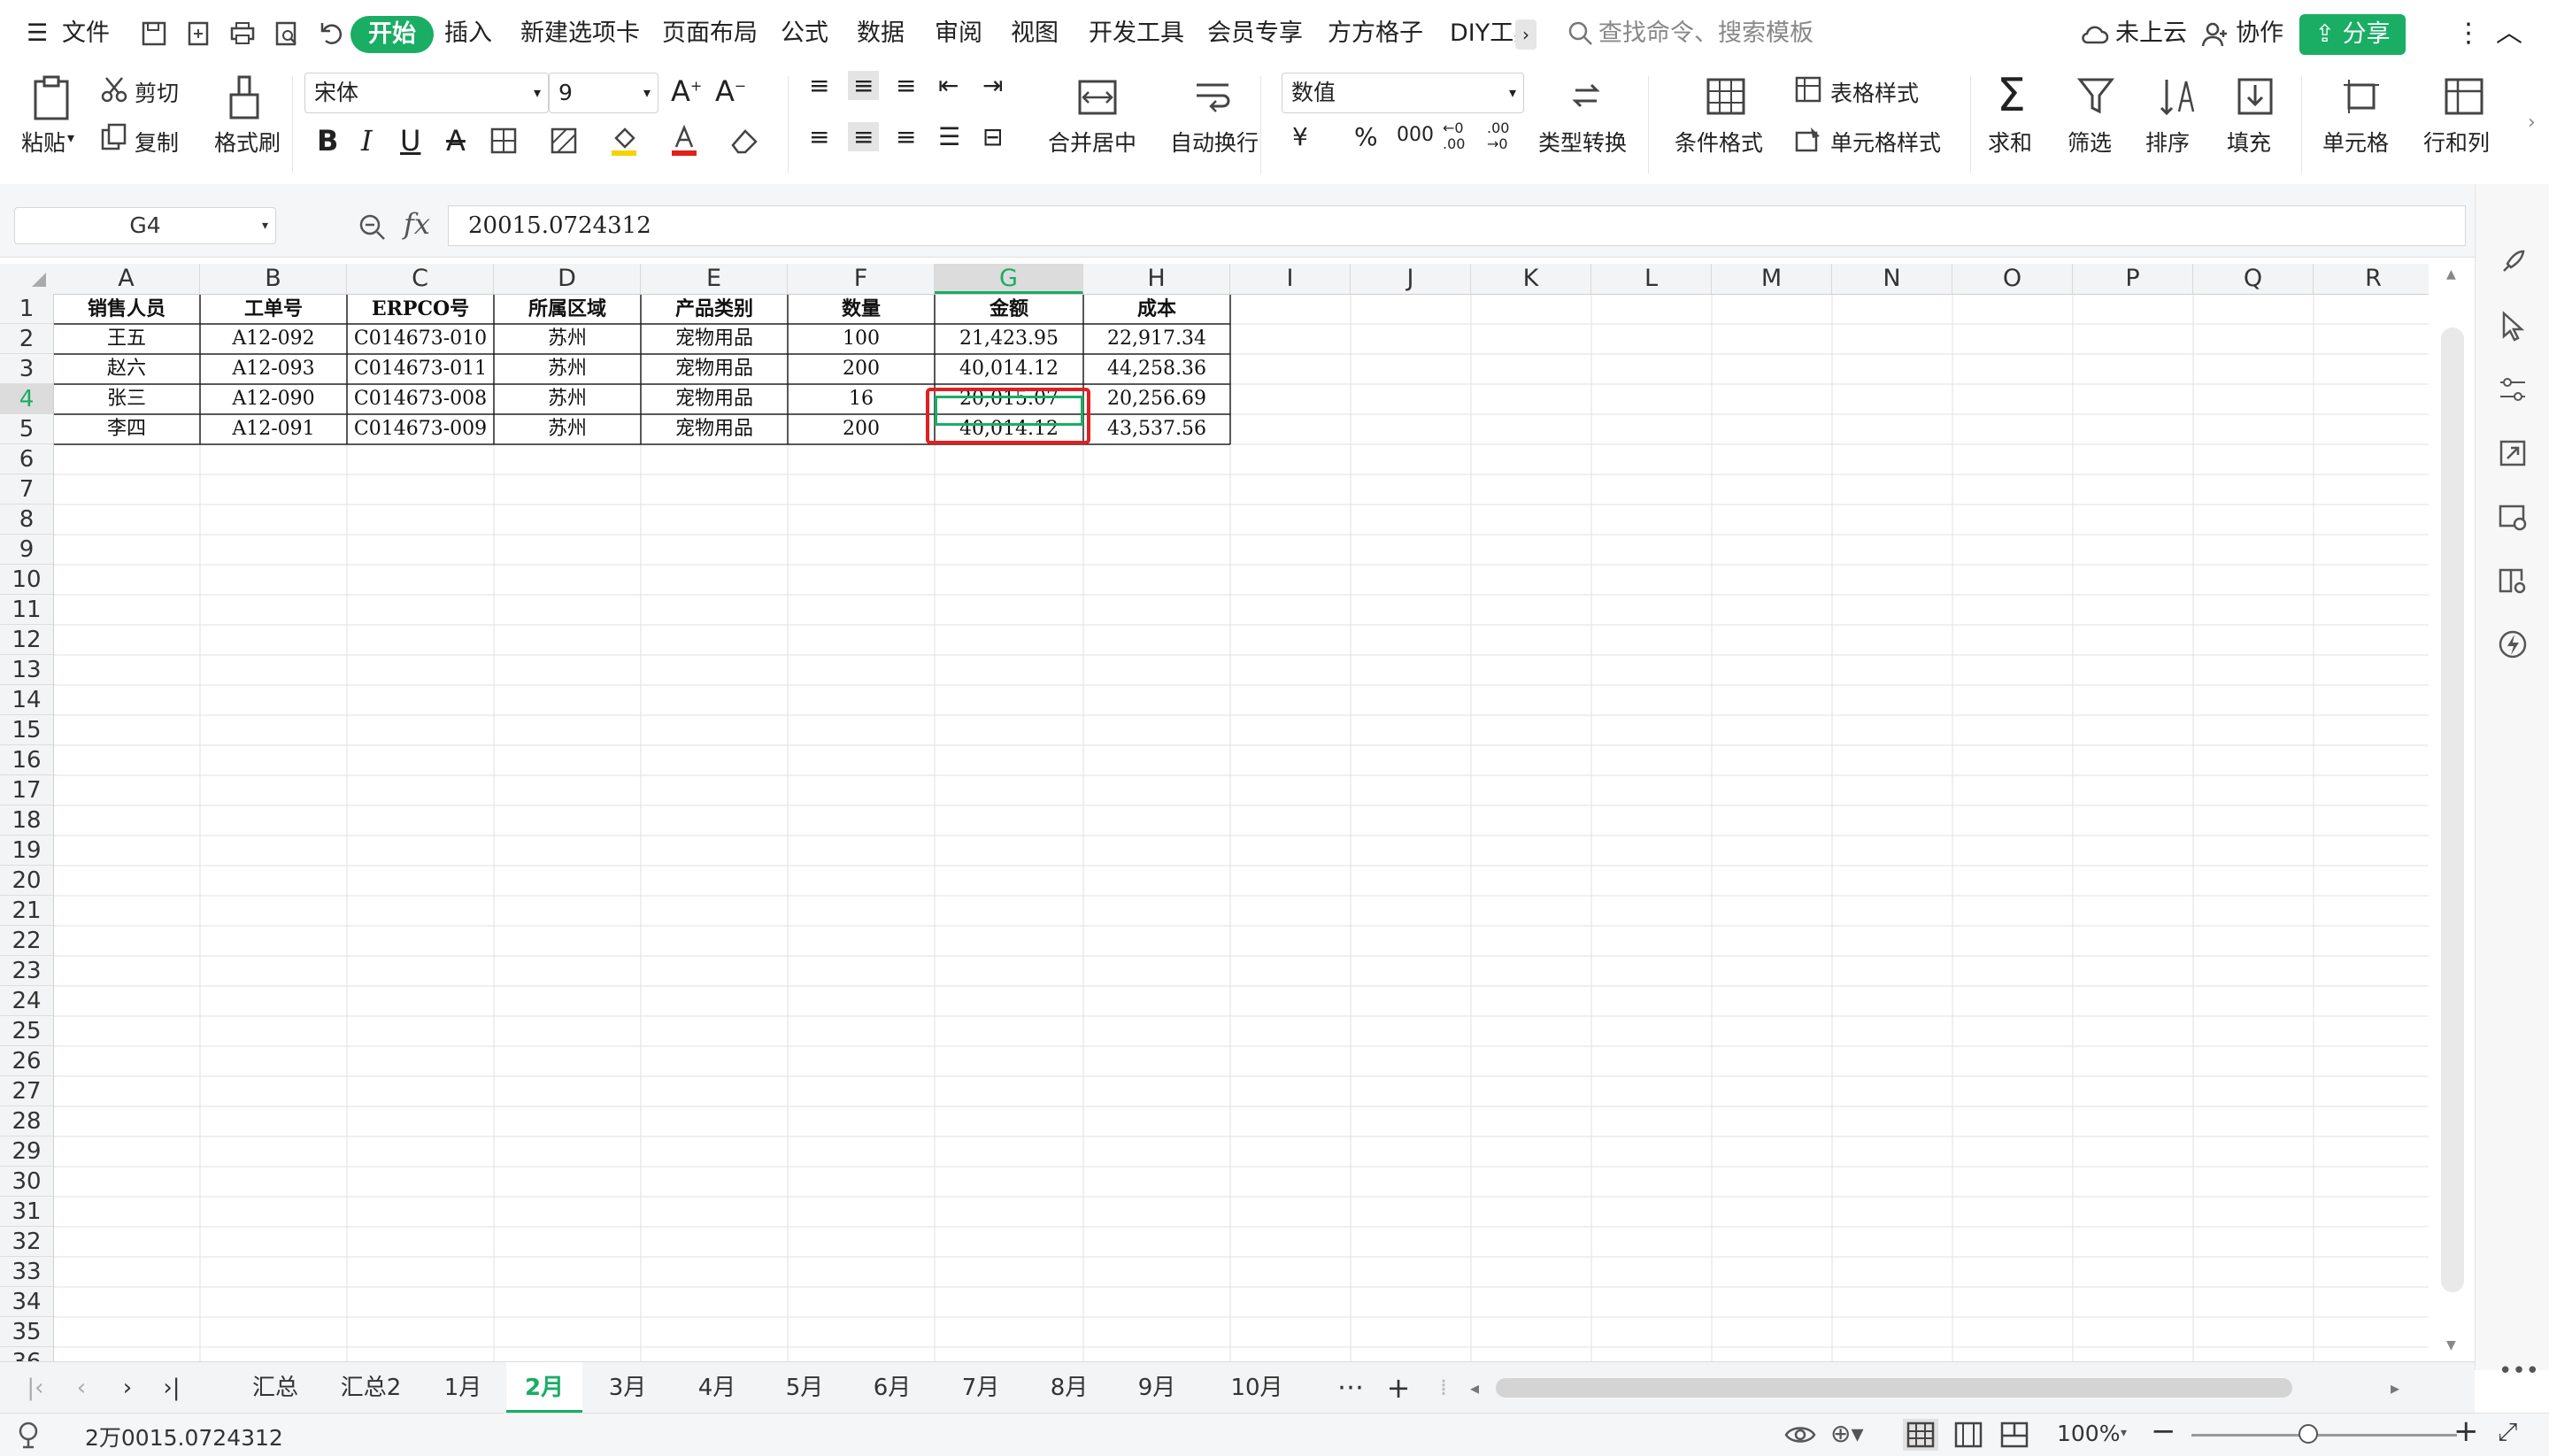  Describe the element at coordinates (2466, 1431) in the screenshot. I see `zoom-in-icon: +` at that location.